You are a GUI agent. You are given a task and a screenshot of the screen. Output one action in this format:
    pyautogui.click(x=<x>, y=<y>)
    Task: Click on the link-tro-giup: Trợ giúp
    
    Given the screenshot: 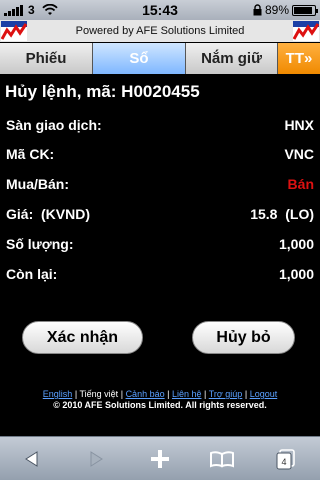 What is the action you would take?
    pyautogui.click(x=226, y=394)
    